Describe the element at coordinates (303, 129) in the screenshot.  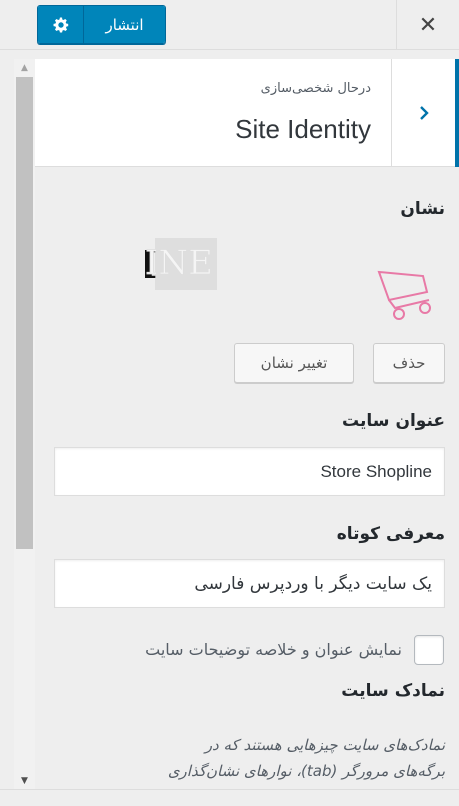
I see `section-title: Site Identity` at that location.